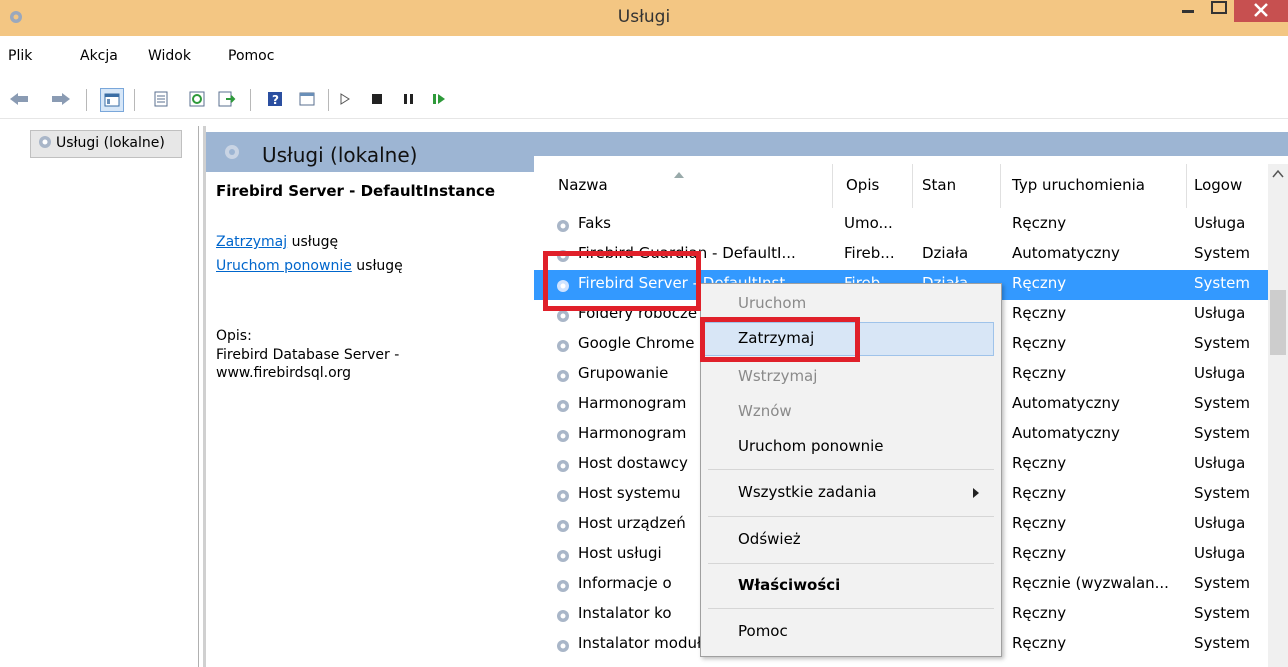 This screenshot has width=1288, height=667. Describe the element at coordinates (644, 17) in the screenshot. I see `window-title: Usługi` at that location.